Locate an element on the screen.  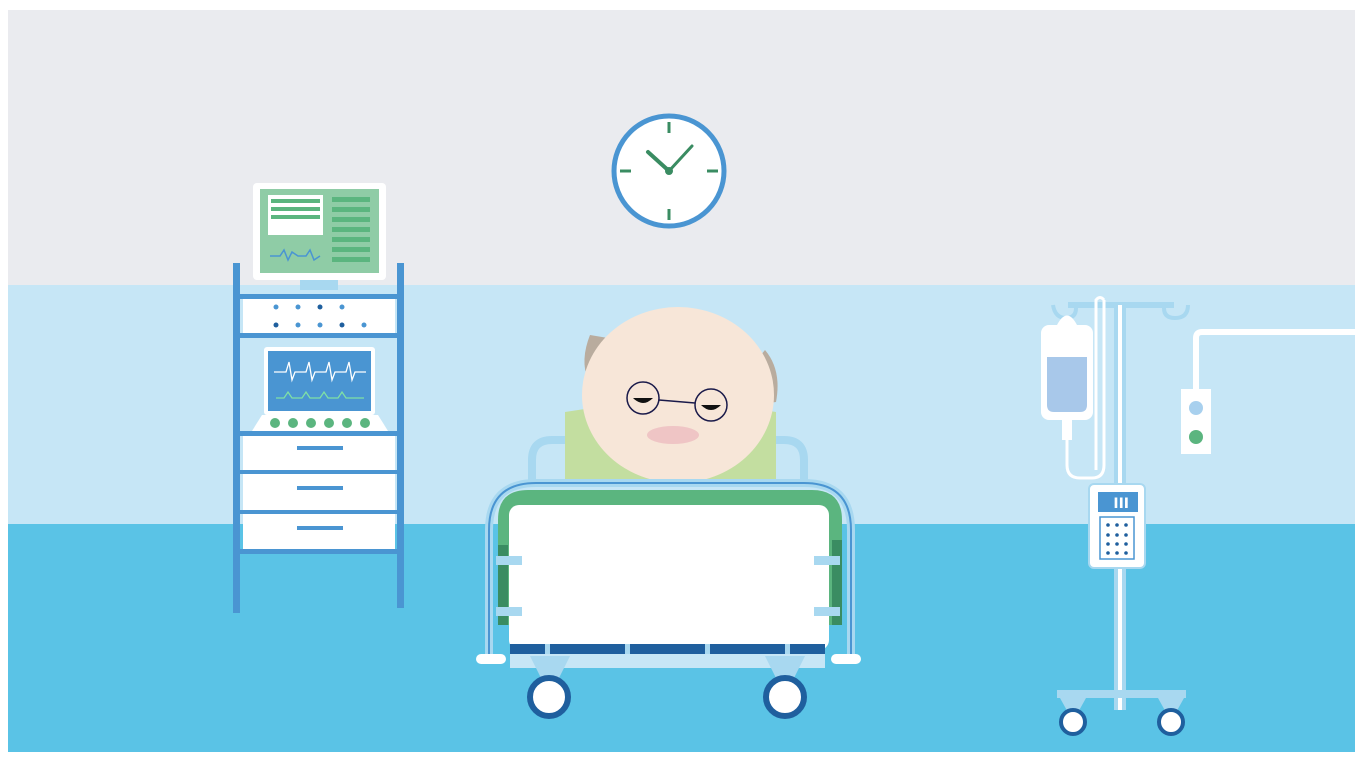
infusion-pump-icon: III is located at coordinates (1117, 526).